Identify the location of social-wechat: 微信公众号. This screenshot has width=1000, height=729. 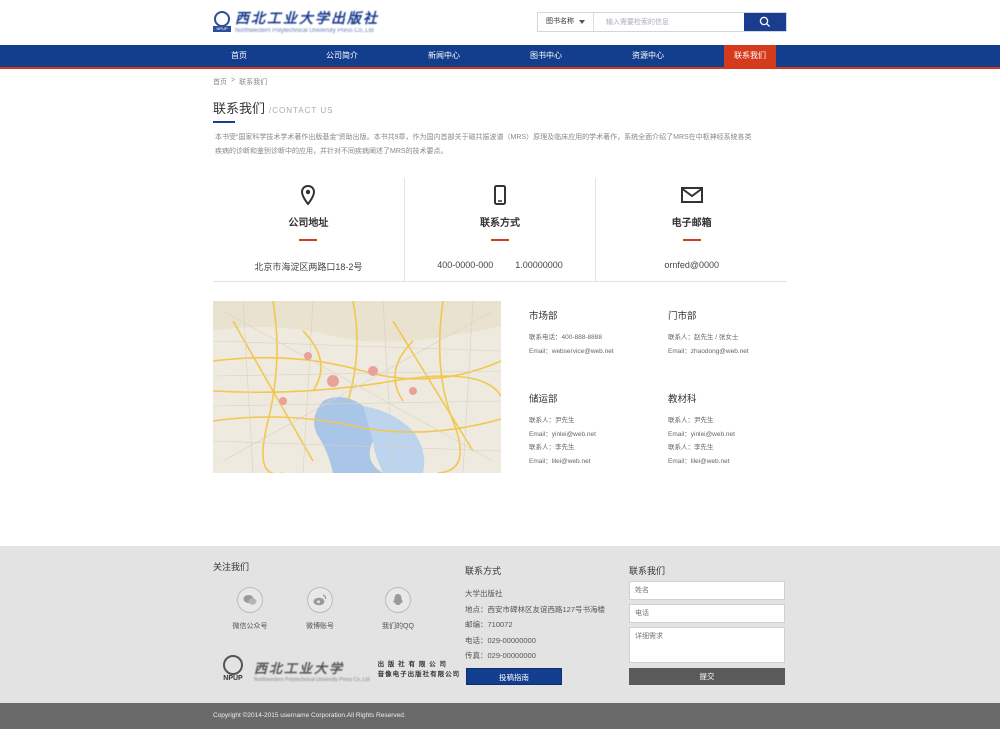
(250, 609).